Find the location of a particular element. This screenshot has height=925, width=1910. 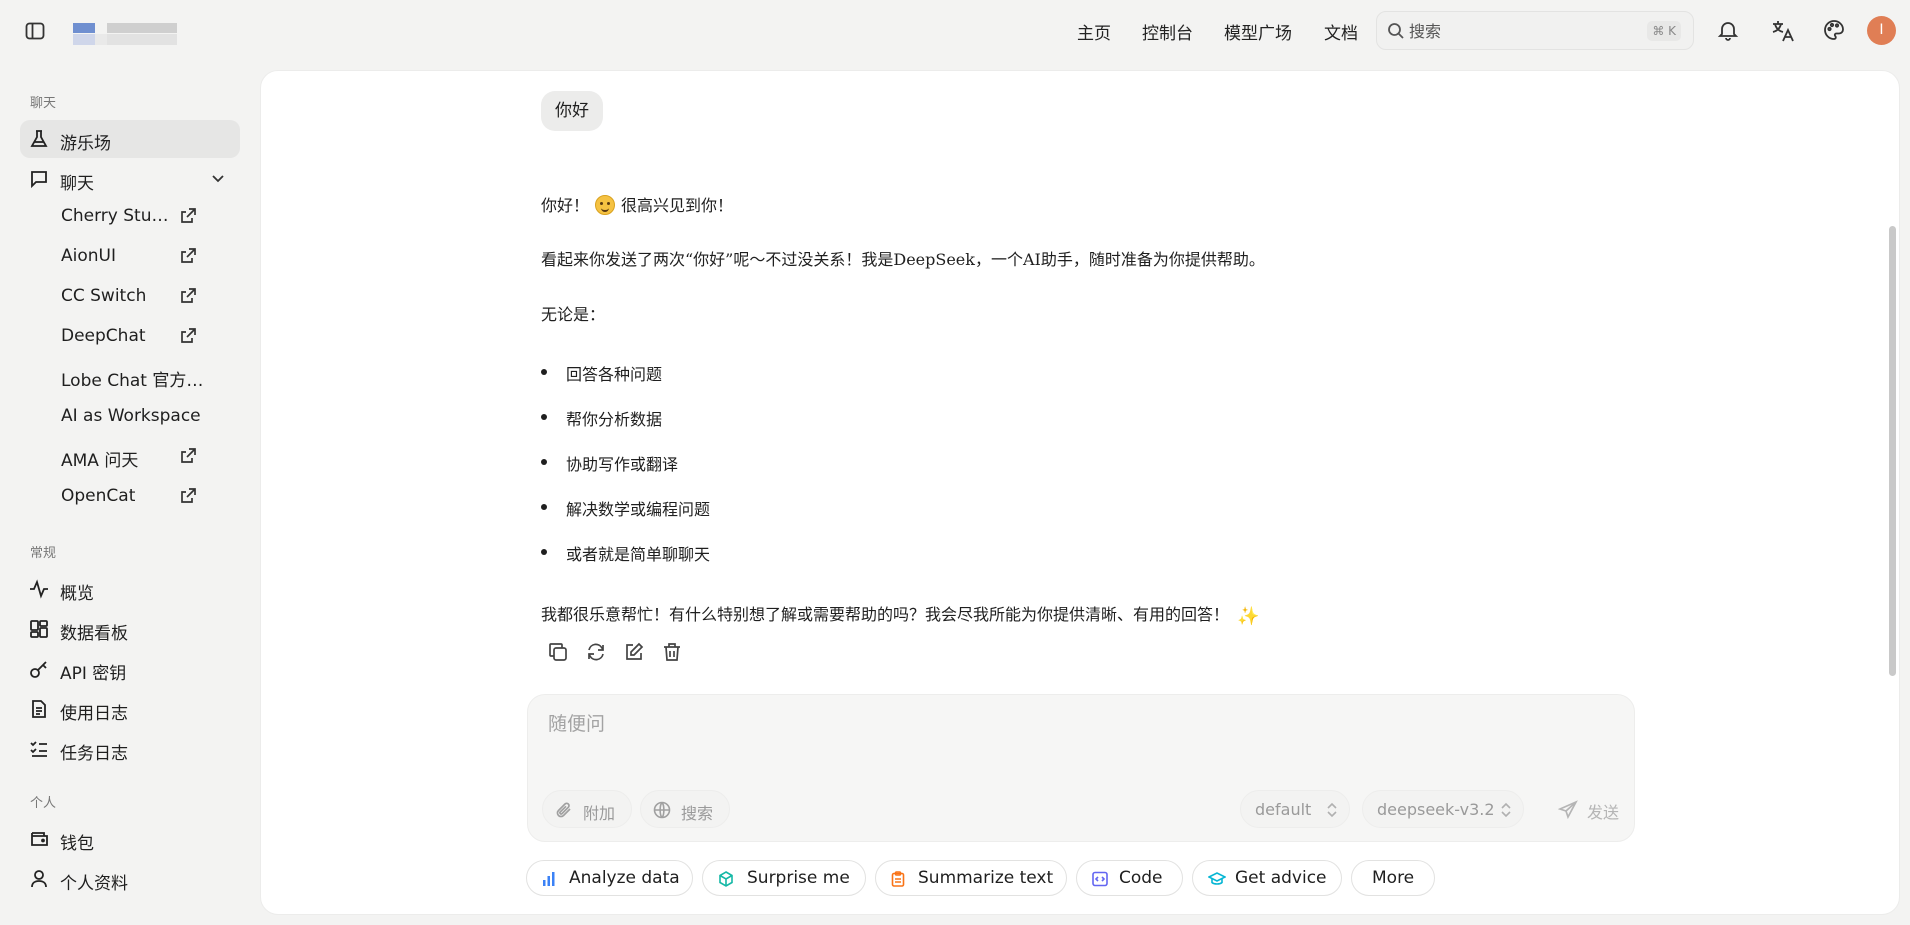

nav-docs: 文档 is located at coordinates (1341, 31).